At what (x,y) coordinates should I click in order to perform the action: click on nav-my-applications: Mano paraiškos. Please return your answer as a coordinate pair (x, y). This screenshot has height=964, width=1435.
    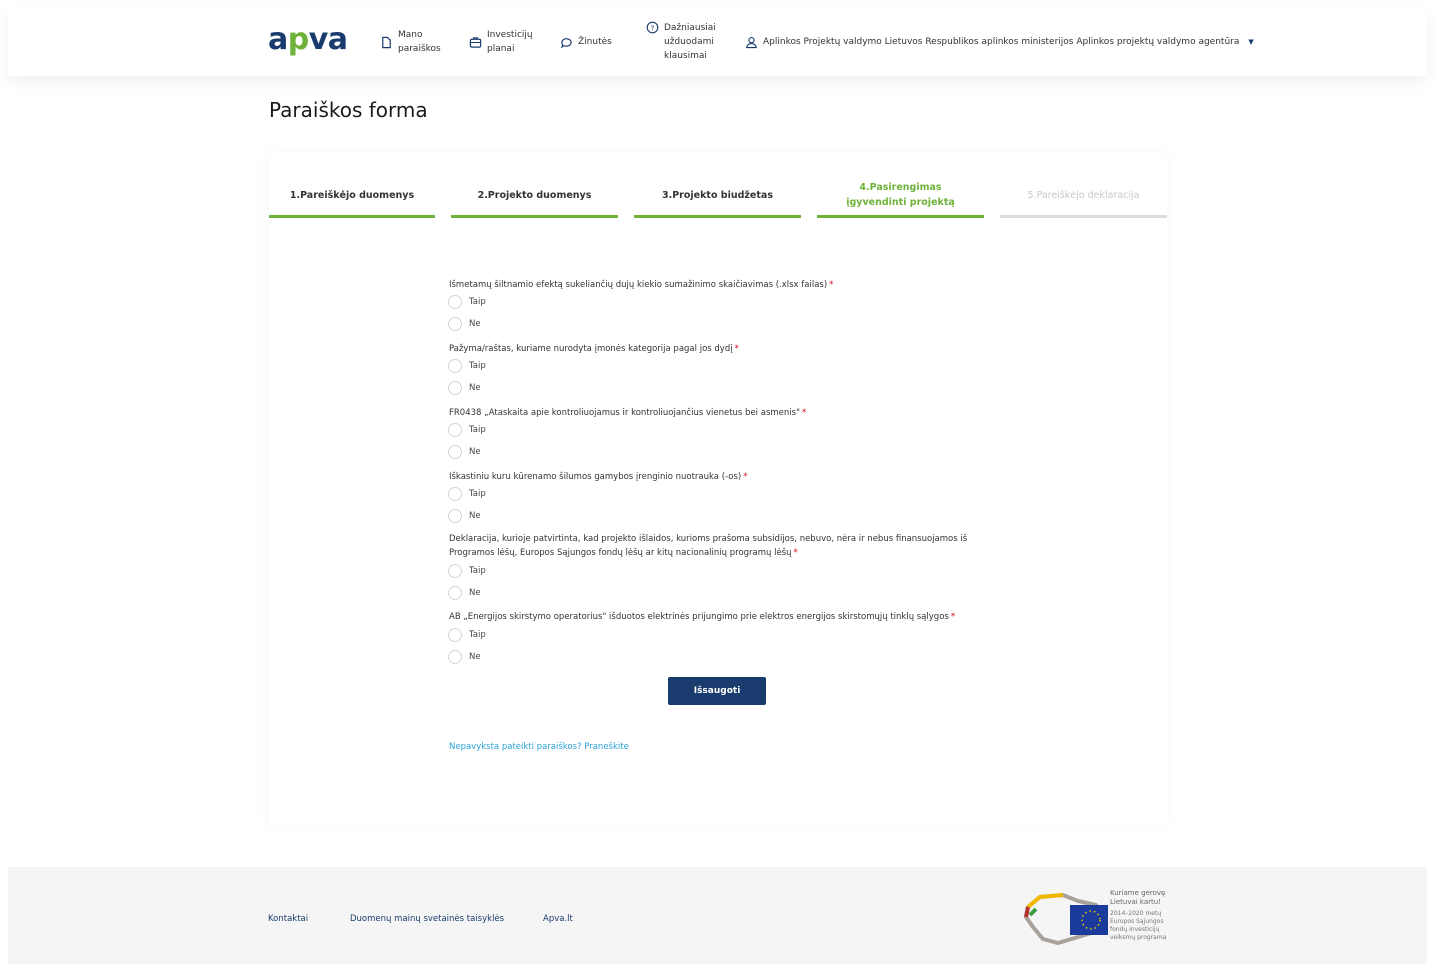
    Looking at the image, I should click on (410, 42).